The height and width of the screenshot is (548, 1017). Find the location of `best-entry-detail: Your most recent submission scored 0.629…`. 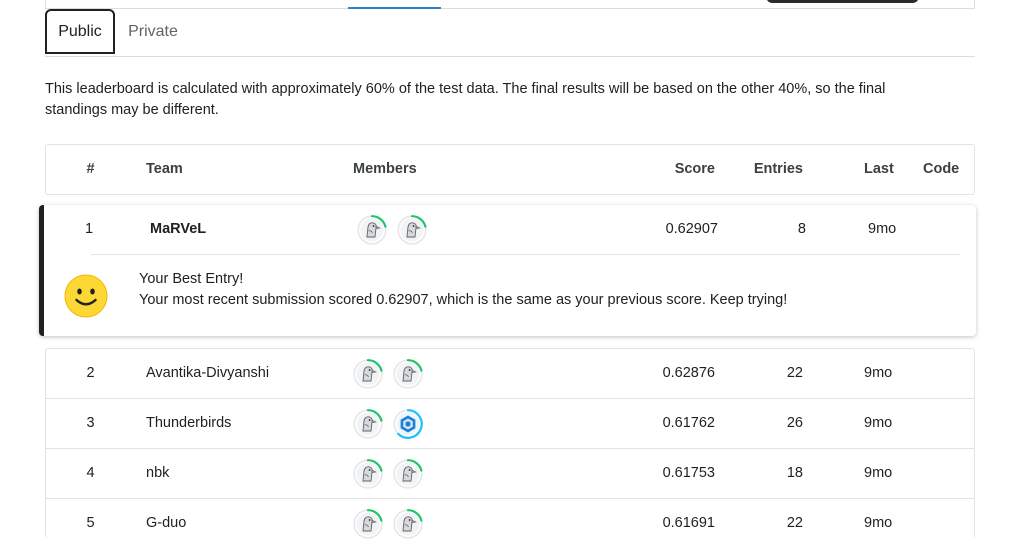

best-entry-detail: Your most recent submission scored 0.629… is located at coordinates (463, 299).